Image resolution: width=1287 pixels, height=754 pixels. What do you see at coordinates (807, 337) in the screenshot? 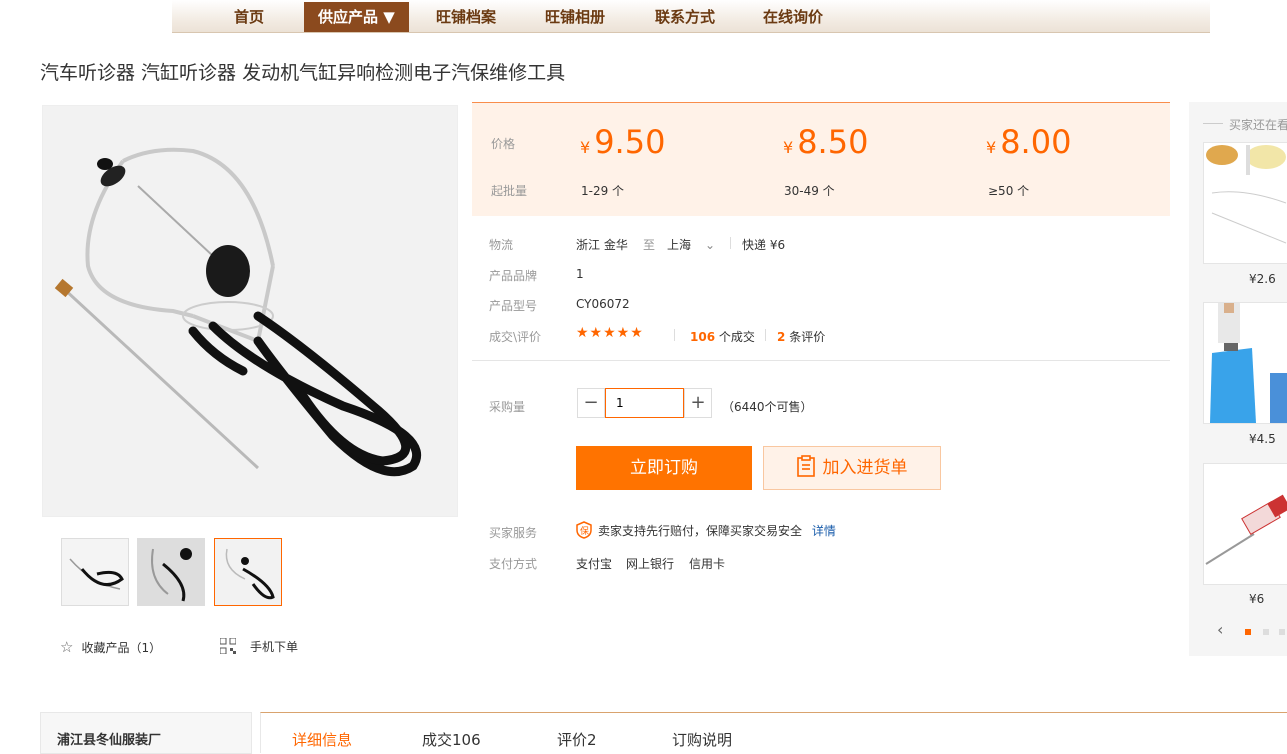
I see `reviews-unit: 条评价` at bounding box center [807, 337].